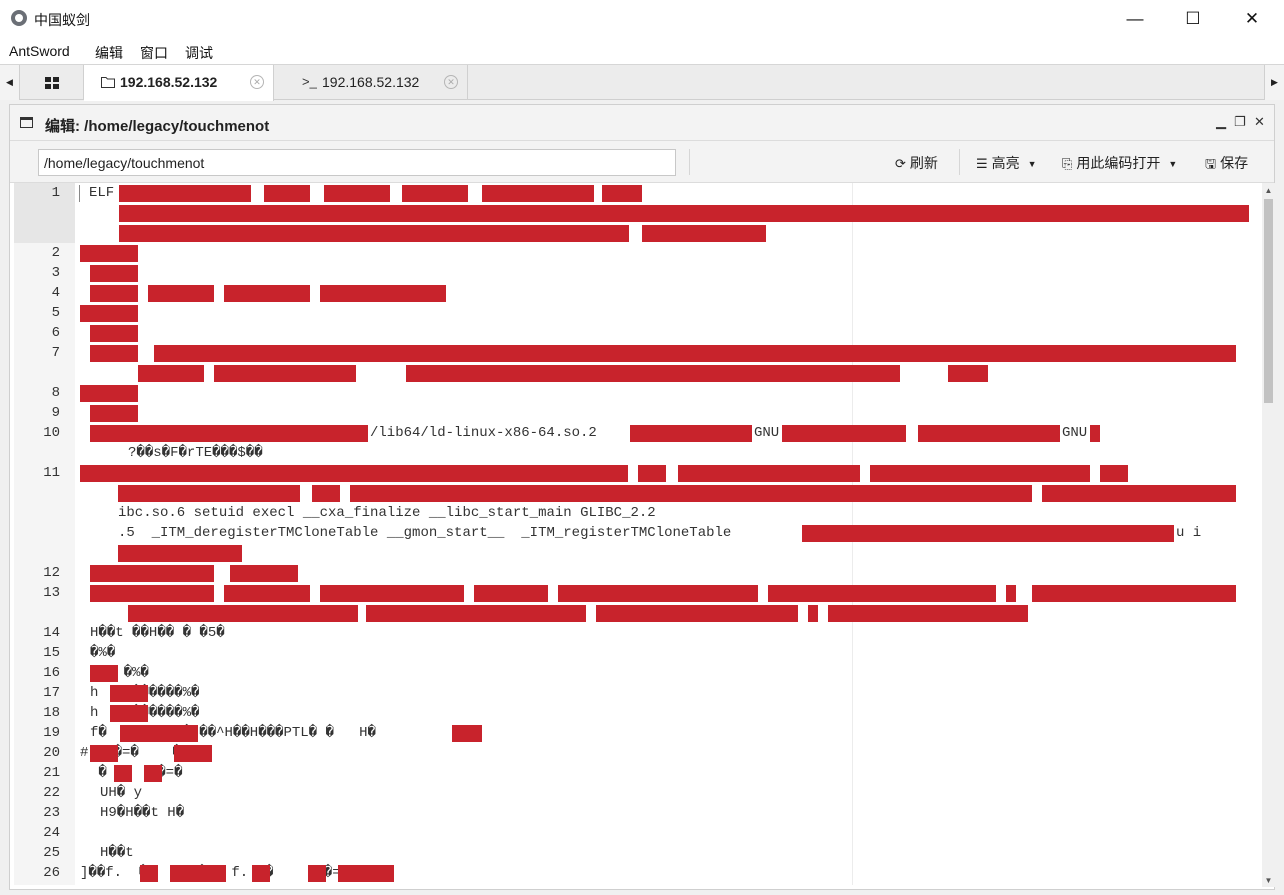 Image resolution: width=1284 pixels, height=895 pixels. Describe the element at coordinates (1268, 301) in the screenshot. I see `scrollbar-thumb` at that location.